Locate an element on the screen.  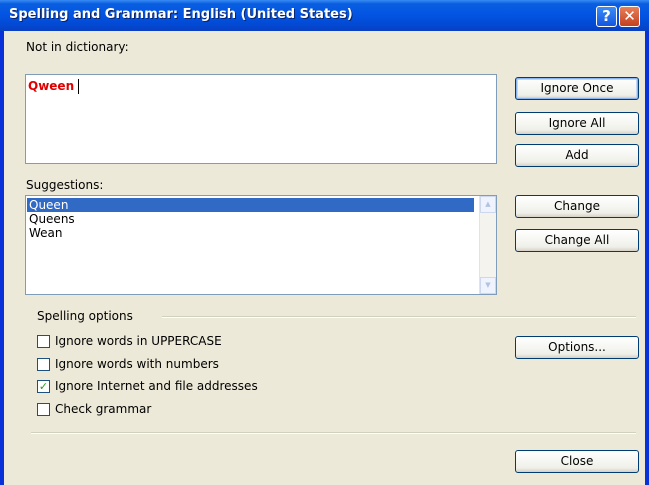
checkbox-checked-icon: ✓ is located at coordinates (43, 386).